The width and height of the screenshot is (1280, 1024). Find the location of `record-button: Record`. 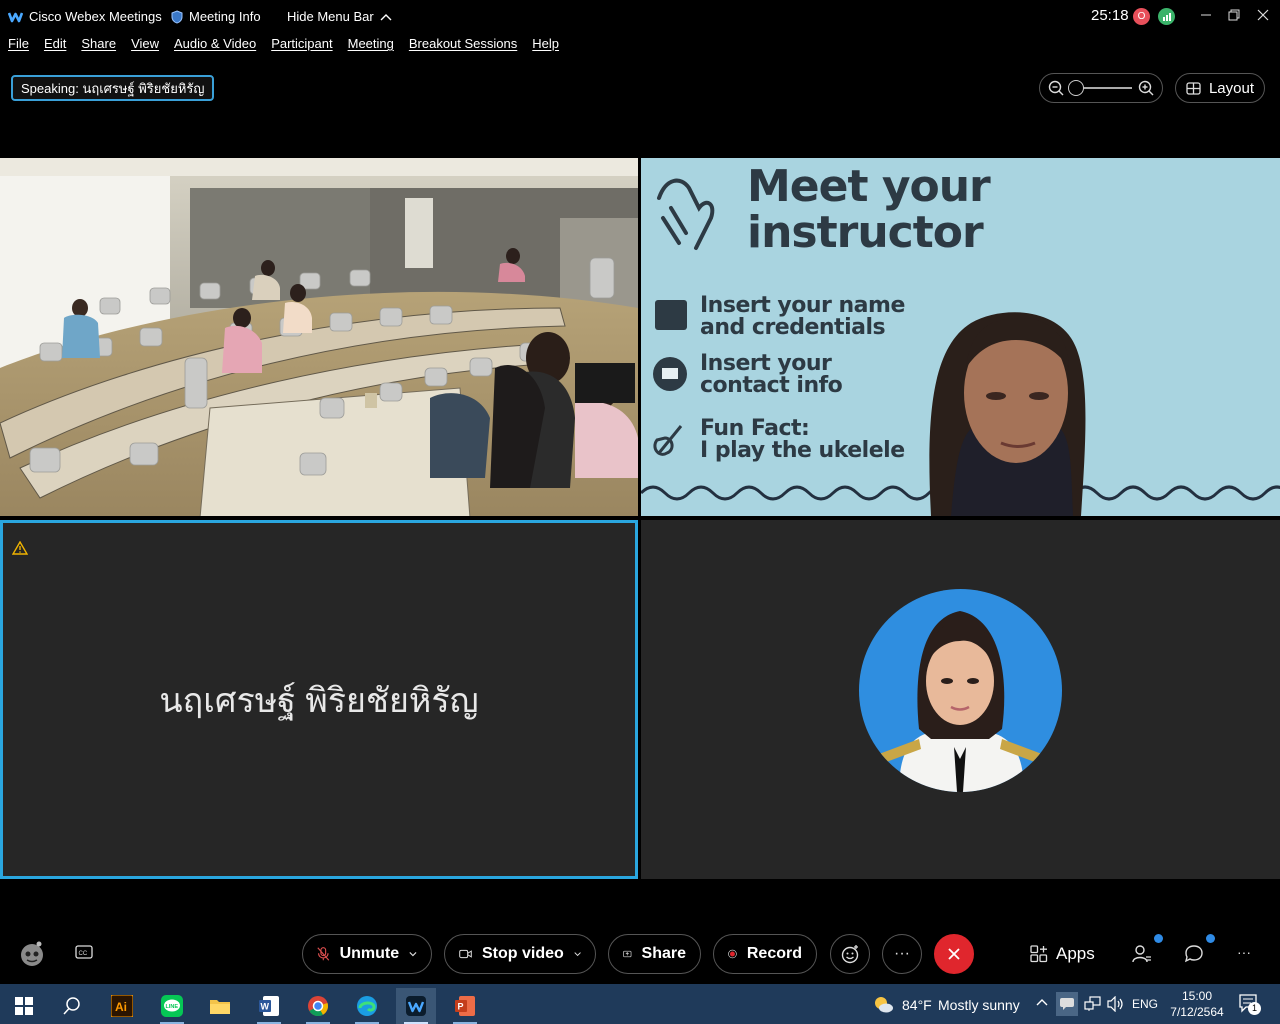

record-button: Record is located at coordinates (765, 954).